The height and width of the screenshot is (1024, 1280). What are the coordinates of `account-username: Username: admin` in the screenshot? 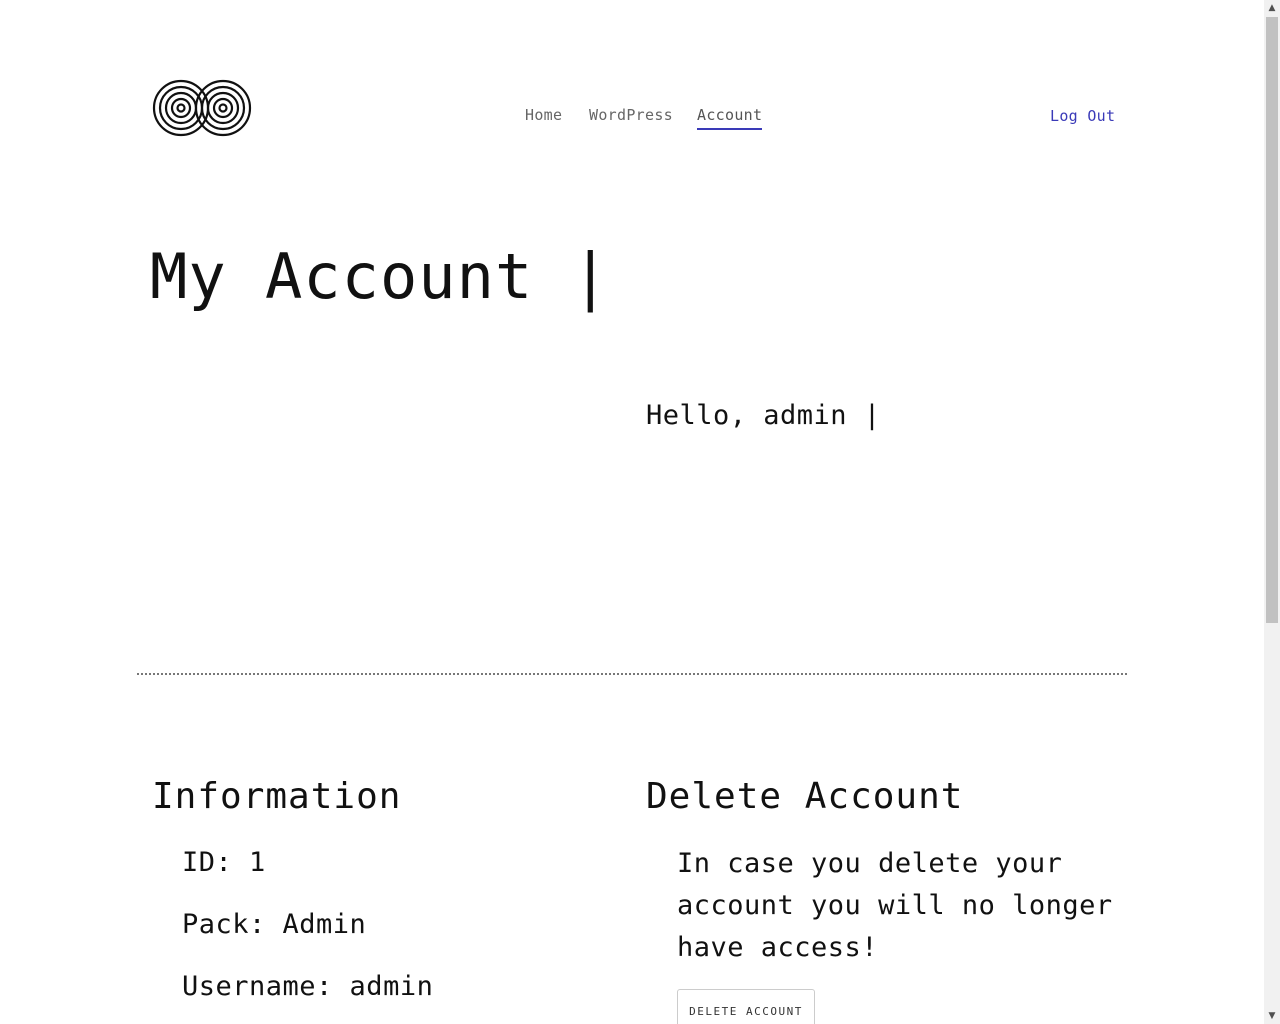 It's located at (308, 986).